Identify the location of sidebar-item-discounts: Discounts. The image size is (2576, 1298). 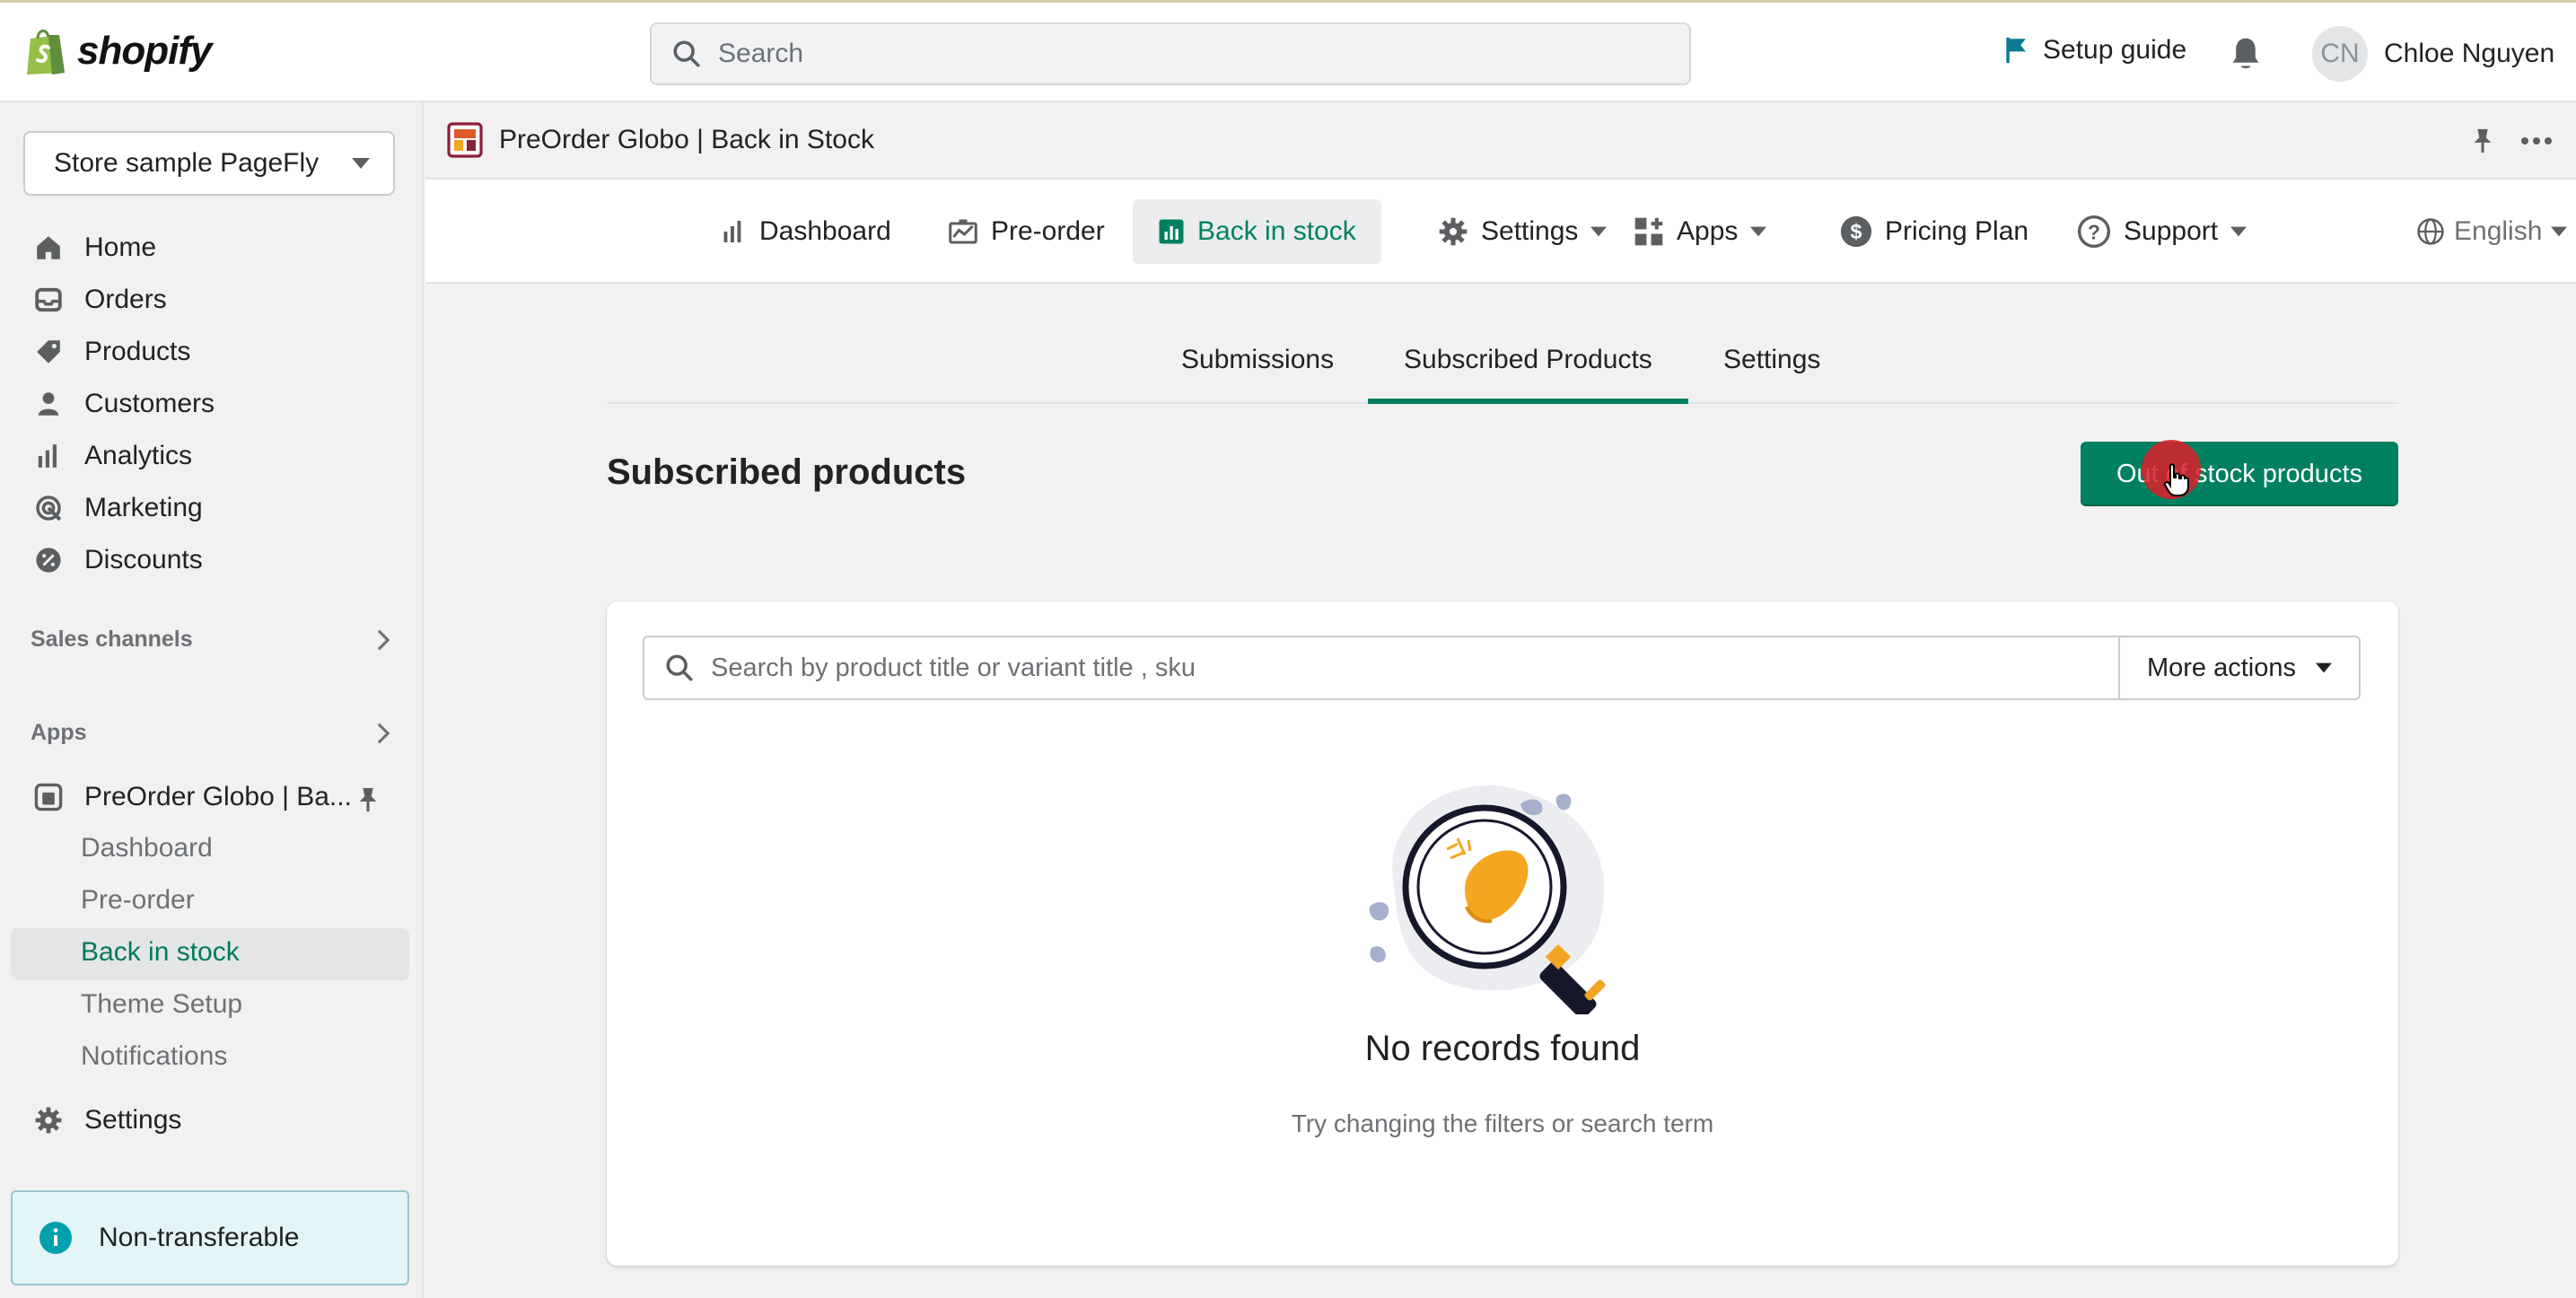
(117, 560).